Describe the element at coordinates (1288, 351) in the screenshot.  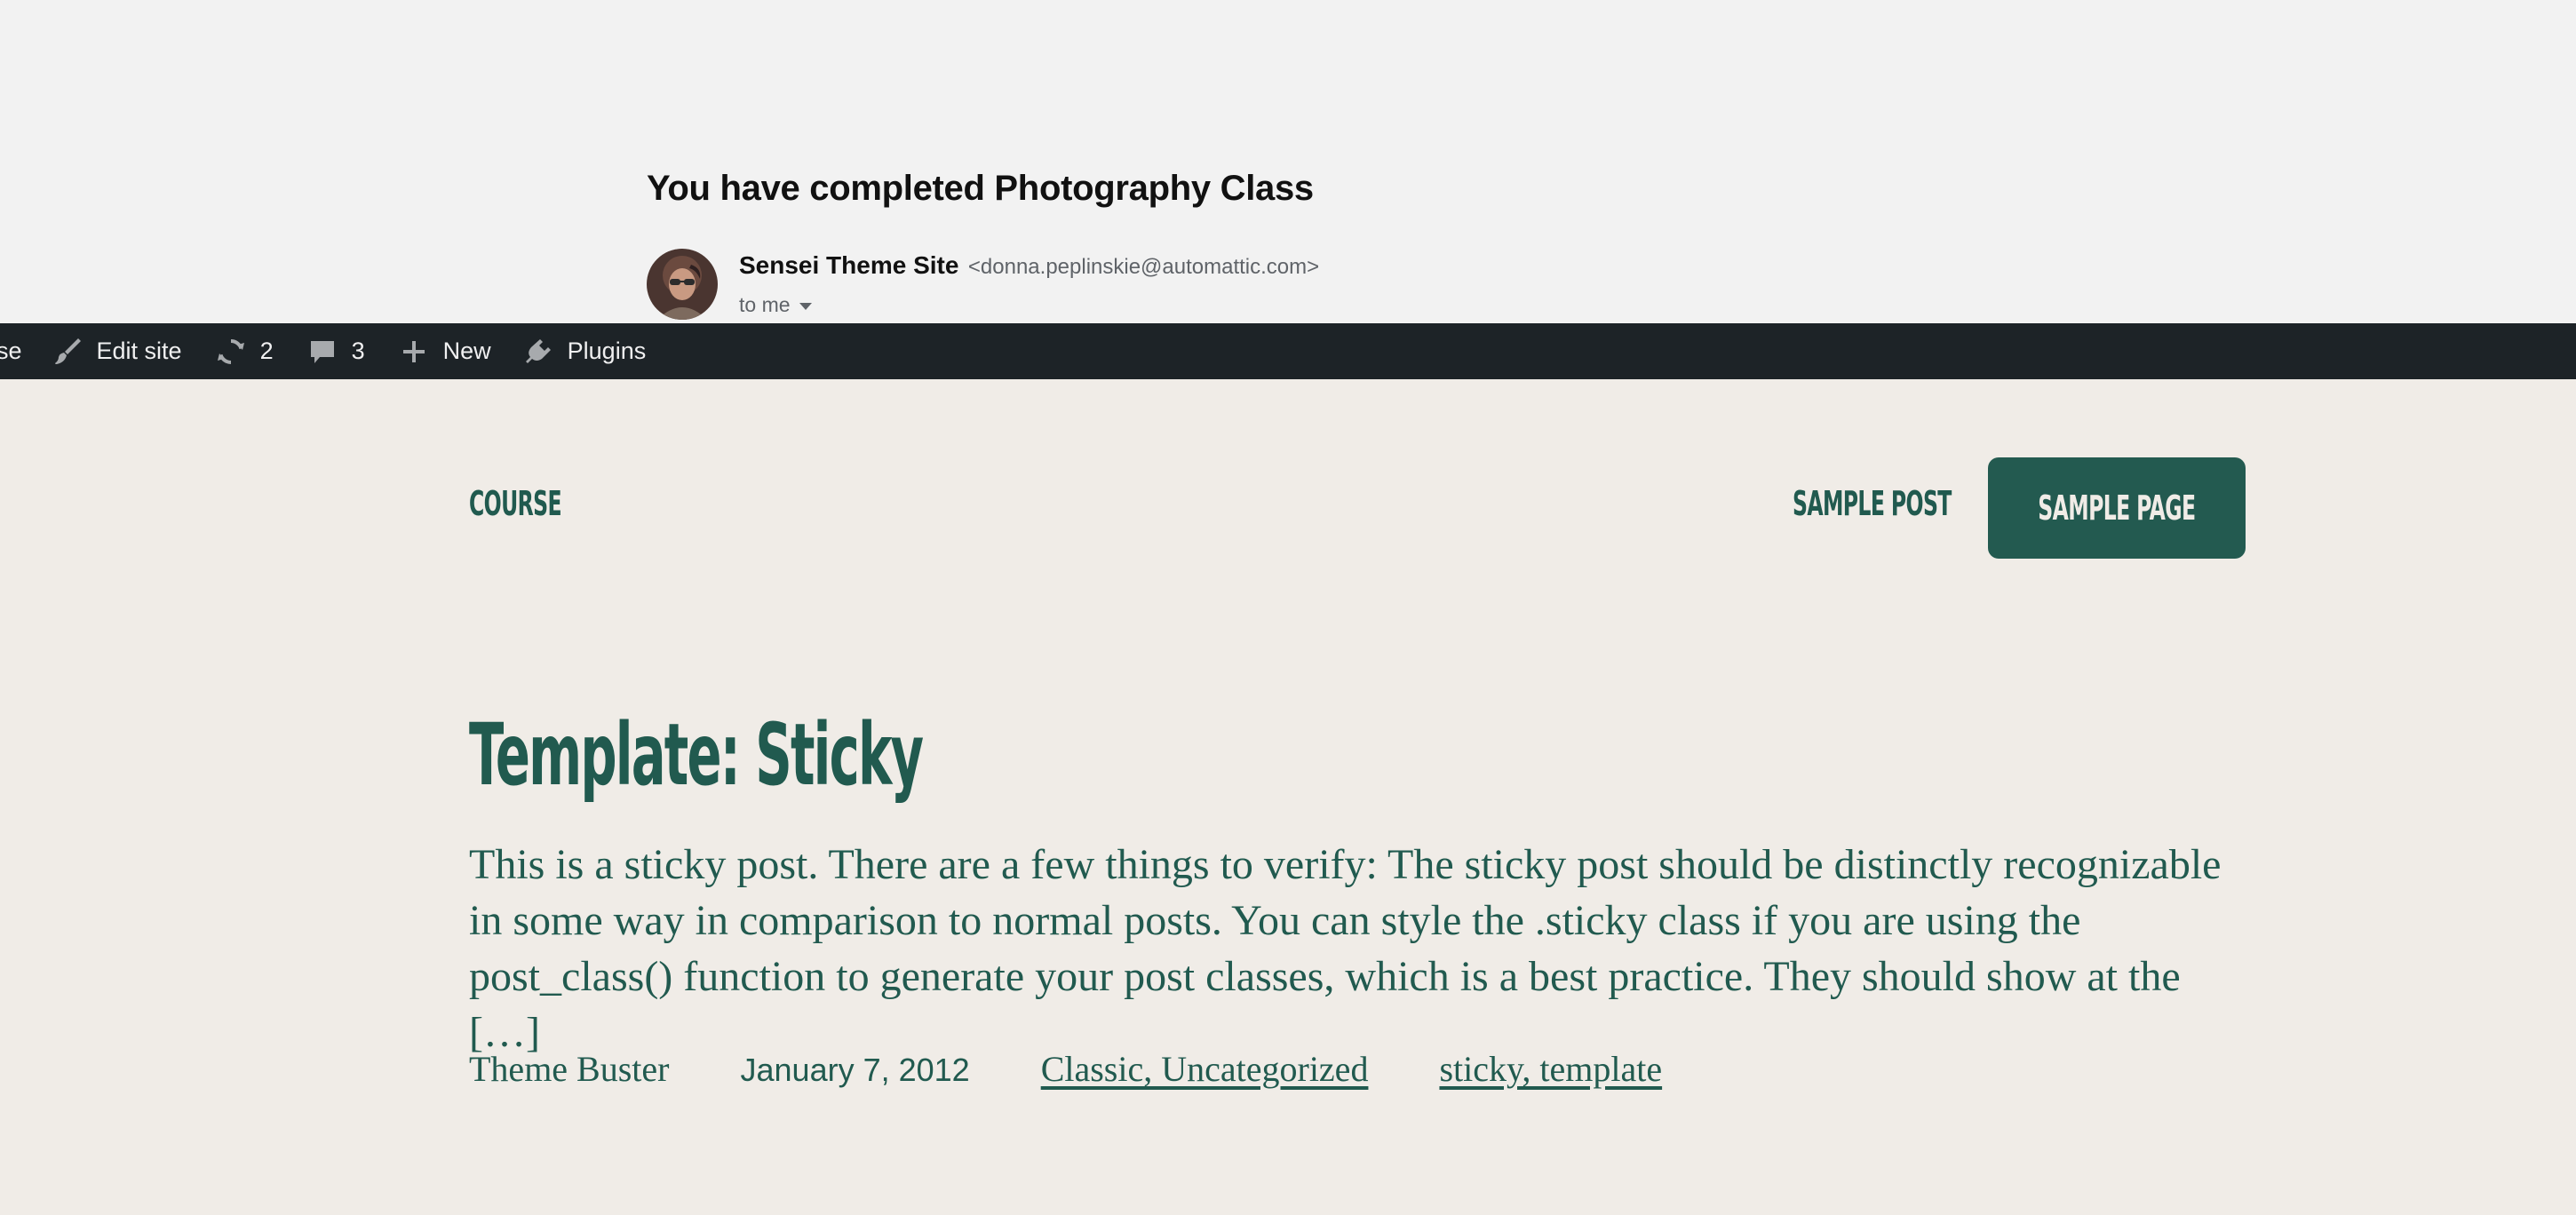
I see `admin-bar: se Edit site 2 3 New Plugins` at that location.